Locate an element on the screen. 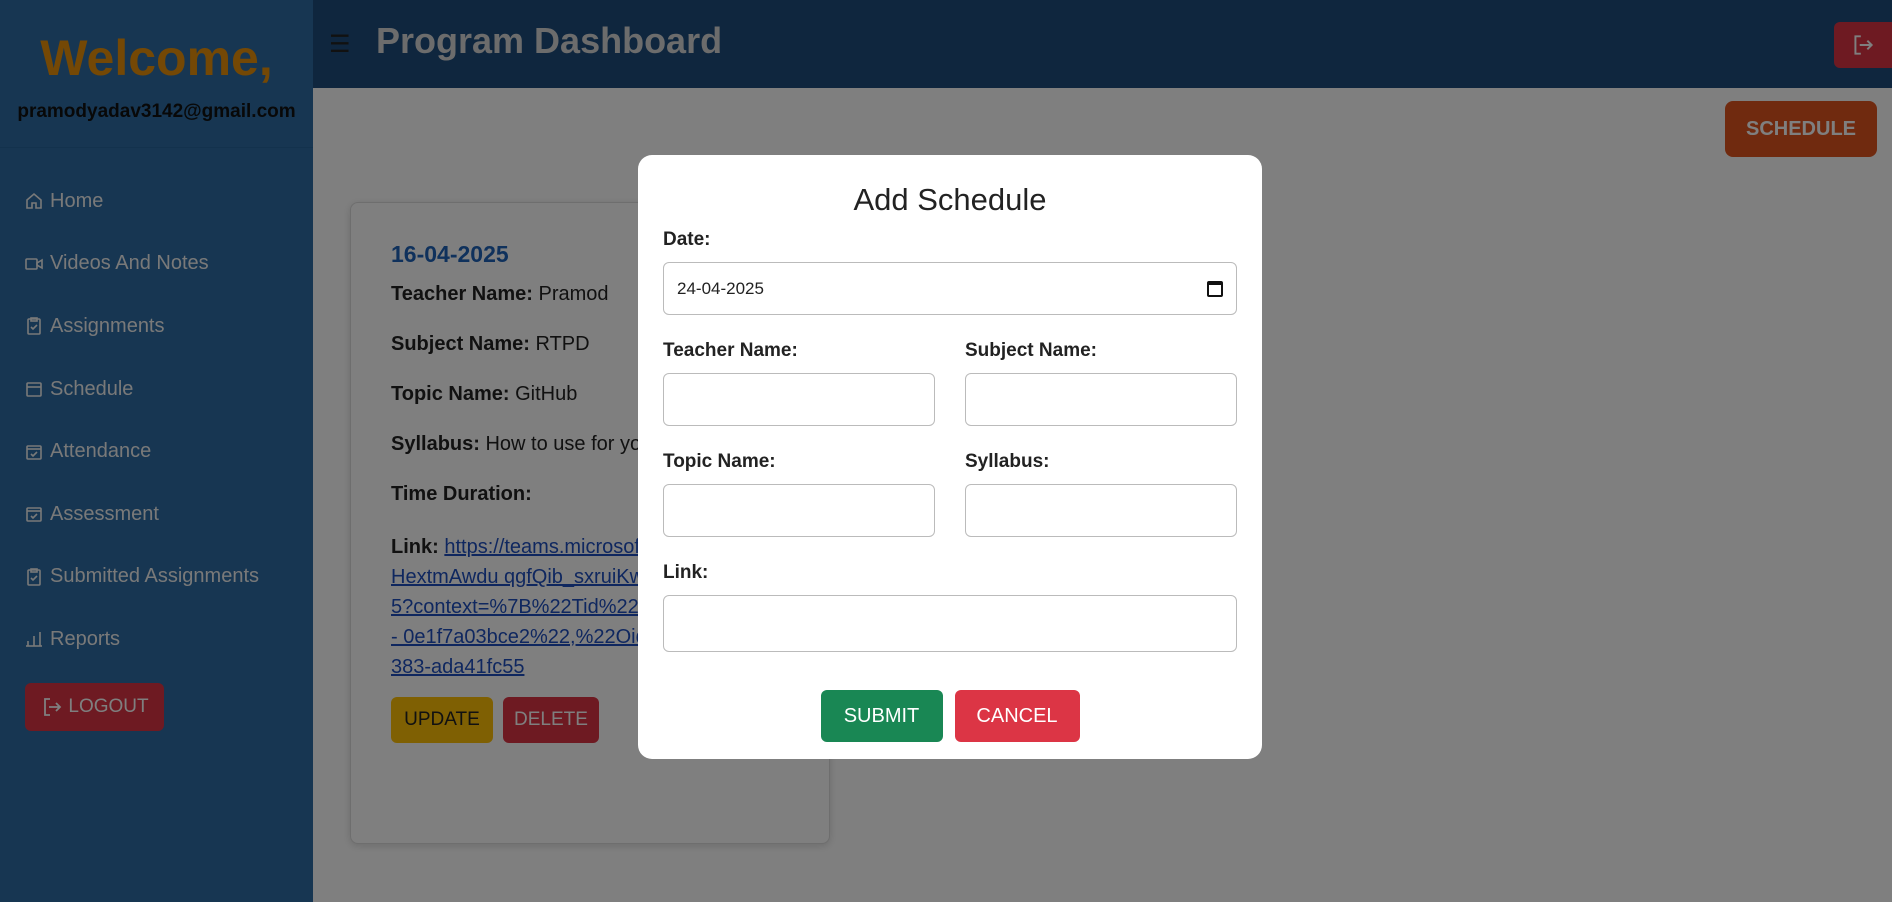  modal-actions: SUBMIT CANCEL is located at coordinates (950, 716).